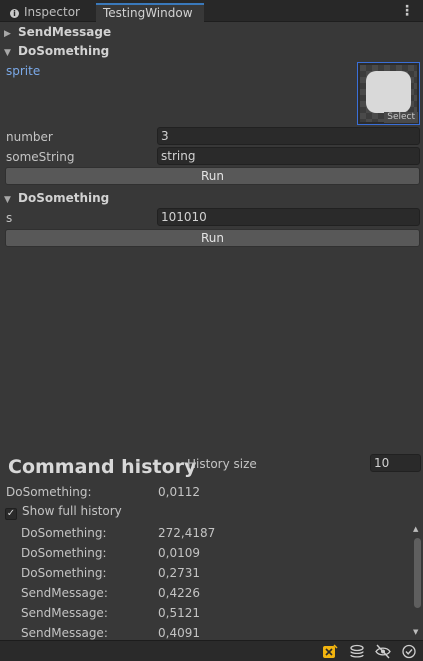 Image resolution: width=423 pixels, height=661 pixels. What do you see at coordinates (23, 71) in the screenshot?
I see `sprite-label: sprite` at bounding box center [23, 71].